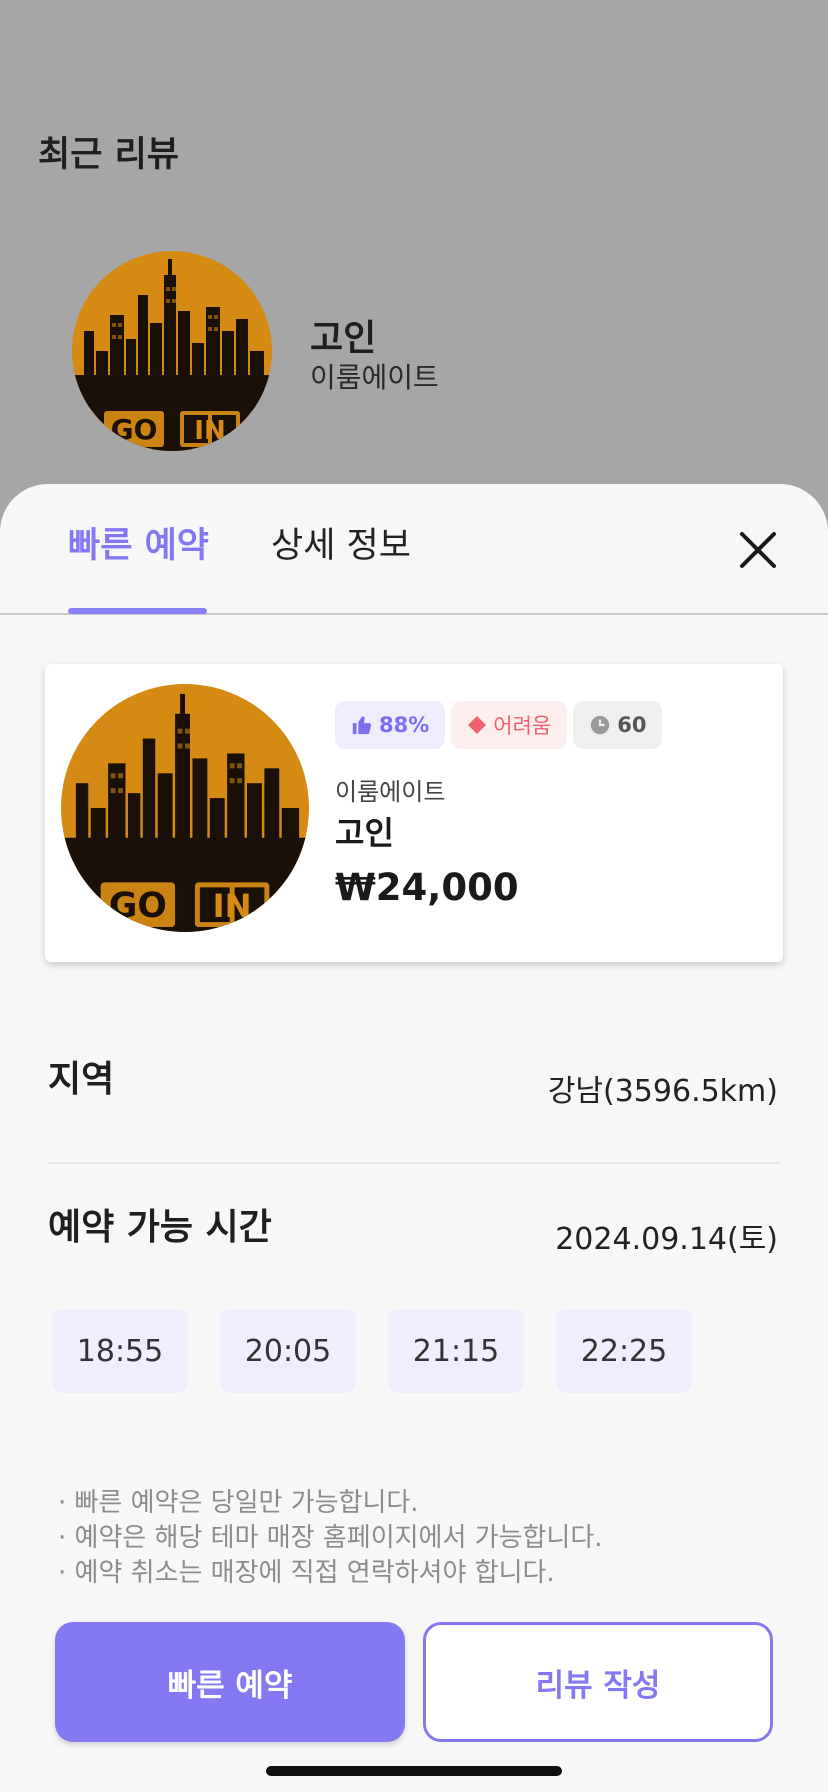  What do you see at coordinates (758, 550) in the screenshot?
I see `close-icon` at bounding box center [758, 550].